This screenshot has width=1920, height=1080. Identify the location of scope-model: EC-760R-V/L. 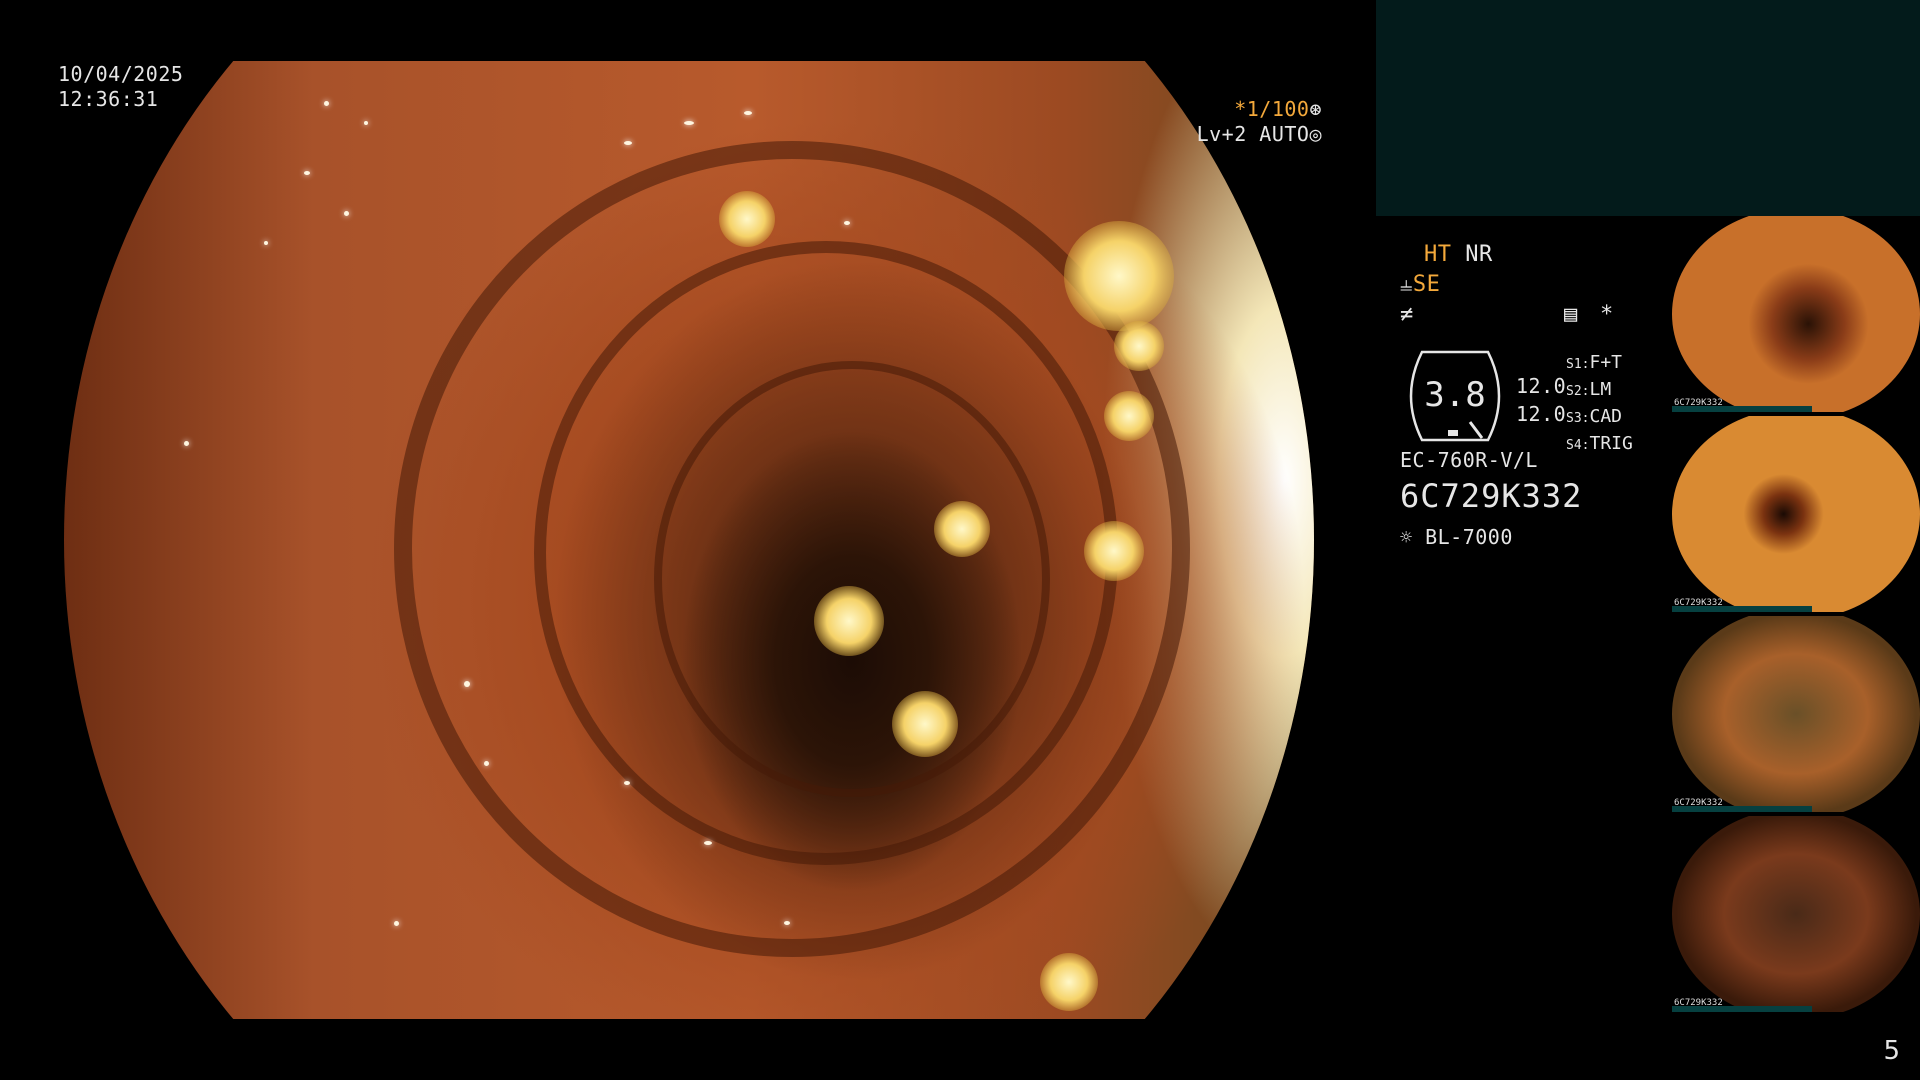
(1469, 460).